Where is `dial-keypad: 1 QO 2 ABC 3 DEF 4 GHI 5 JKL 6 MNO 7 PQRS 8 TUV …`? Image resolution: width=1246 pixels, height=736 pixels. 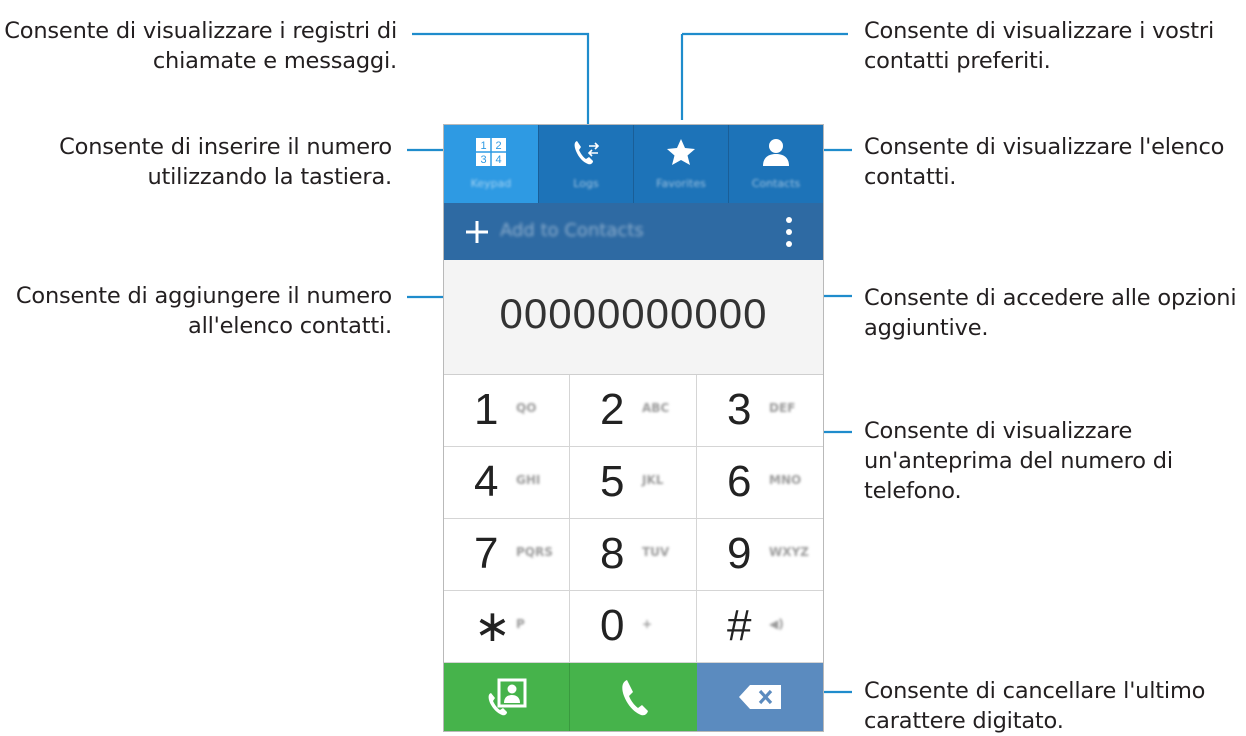
dial-keypad: 1 QO 2 ABC 3 DEF 4 GHI 5 JKL 6 MNO 7 PQRS 8 TUV … is located at coordinates (633, 519).